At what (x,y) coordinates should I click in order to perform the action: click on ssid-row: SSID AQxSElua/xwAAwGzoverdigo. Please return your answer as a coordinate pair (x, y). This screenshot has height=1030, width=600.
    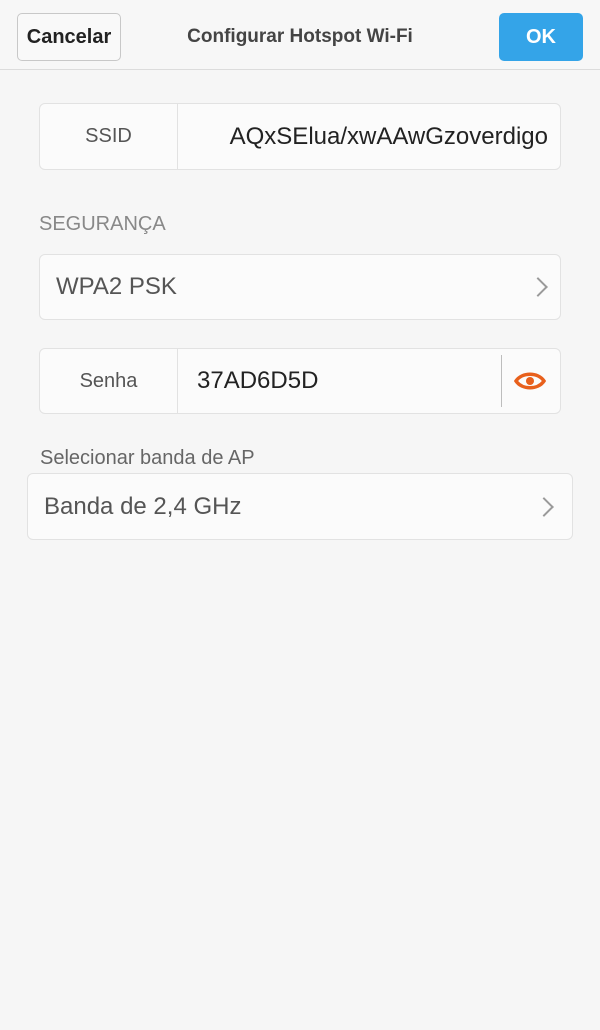
    Looking at the image, I should click on (300, 136).